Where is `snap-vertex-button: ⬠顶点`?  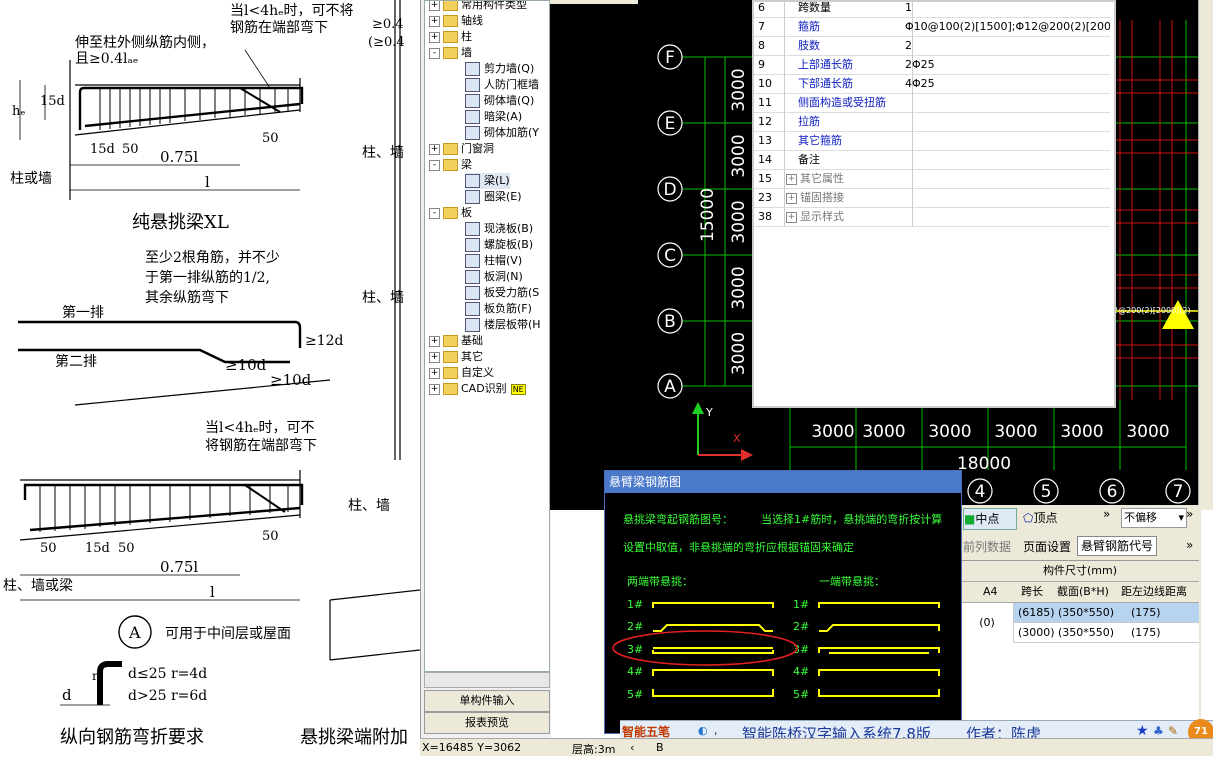 snap-vertex-button: ⬠顶点 is located at coordinates (1053, 518).